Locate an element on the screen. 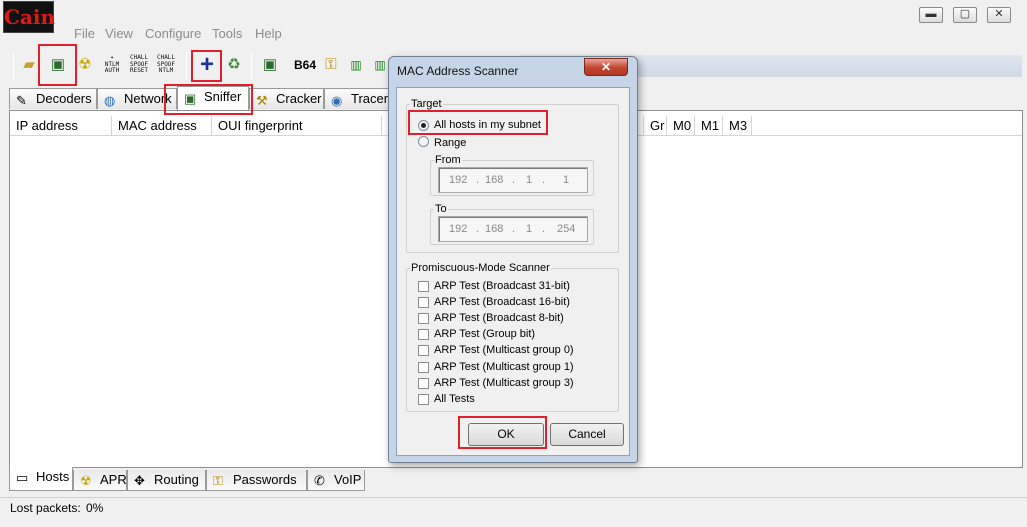  column-mac-address: MAC address is located at coordinates (162, 126).